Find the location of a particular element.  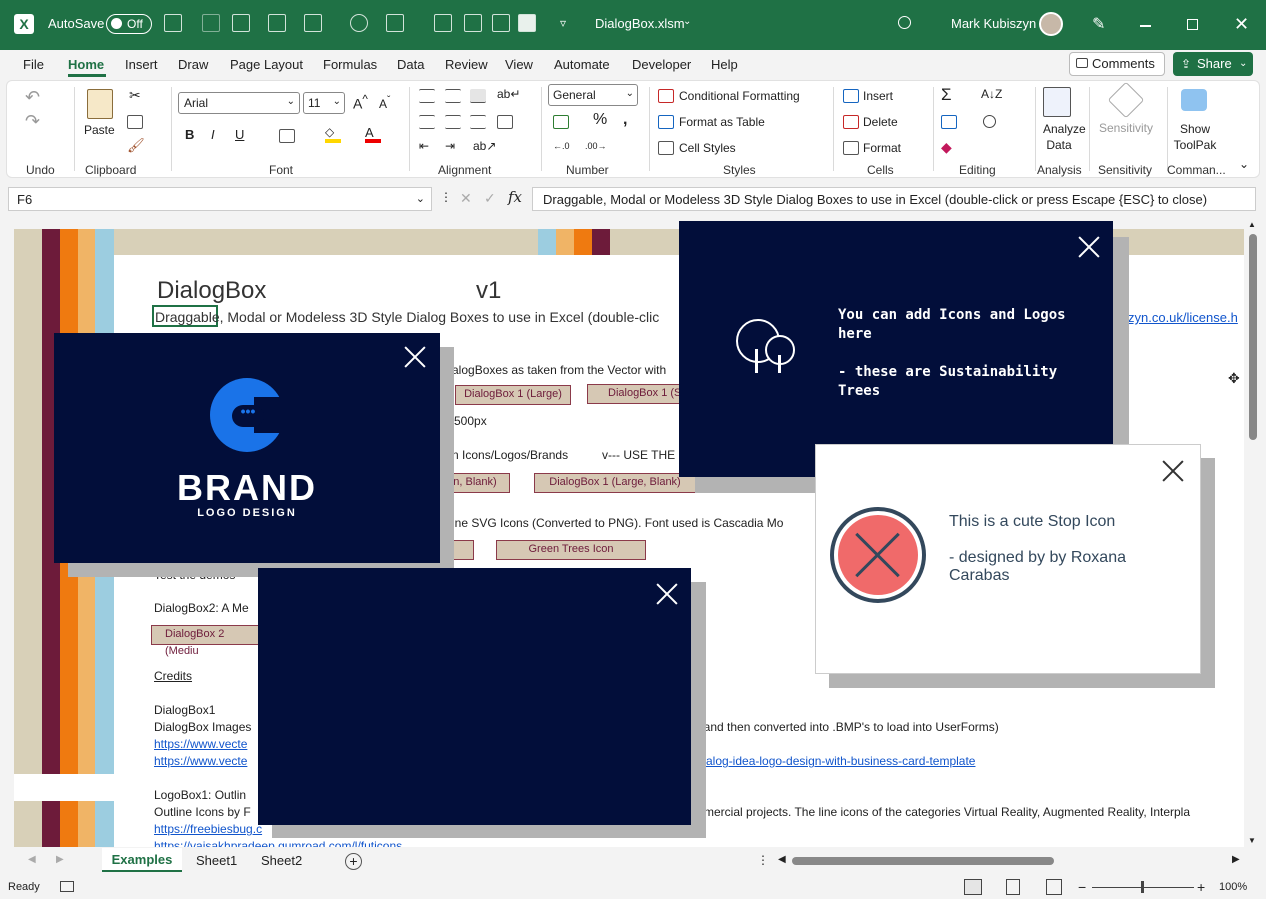

tab-scroll-left-icon: ◀ is located at coordinates (32, 859).